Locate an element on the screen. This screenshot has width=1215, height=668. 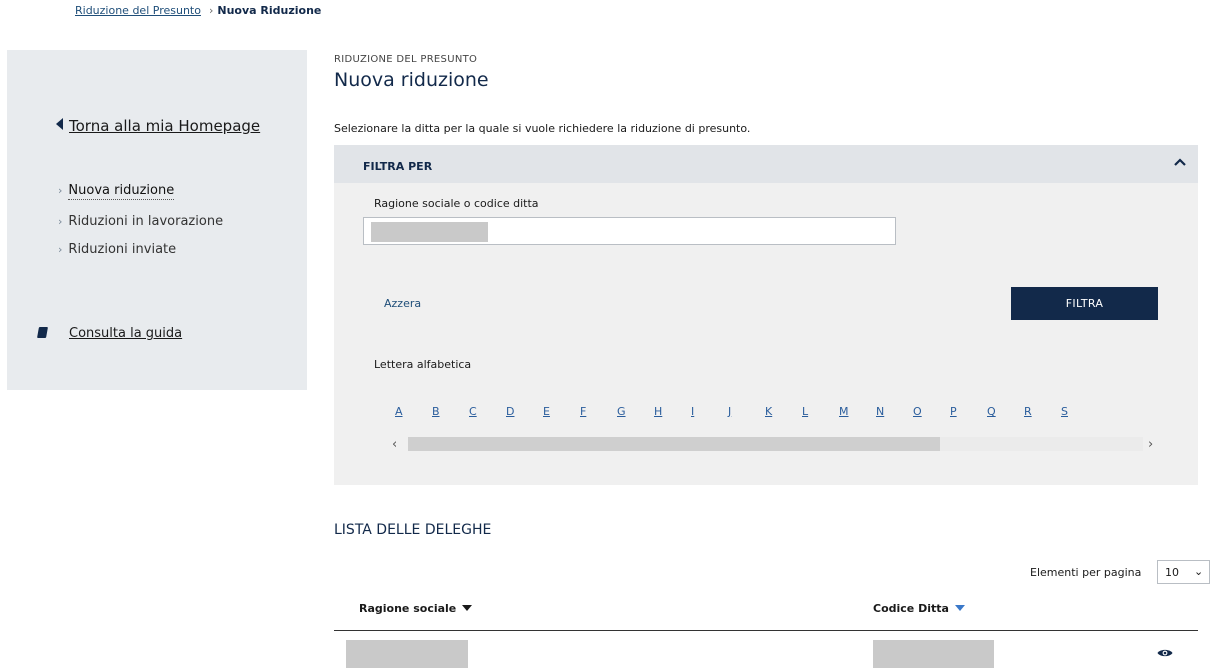
chevron-down-icon: ⌄ is located at coordinates (1199, 571).